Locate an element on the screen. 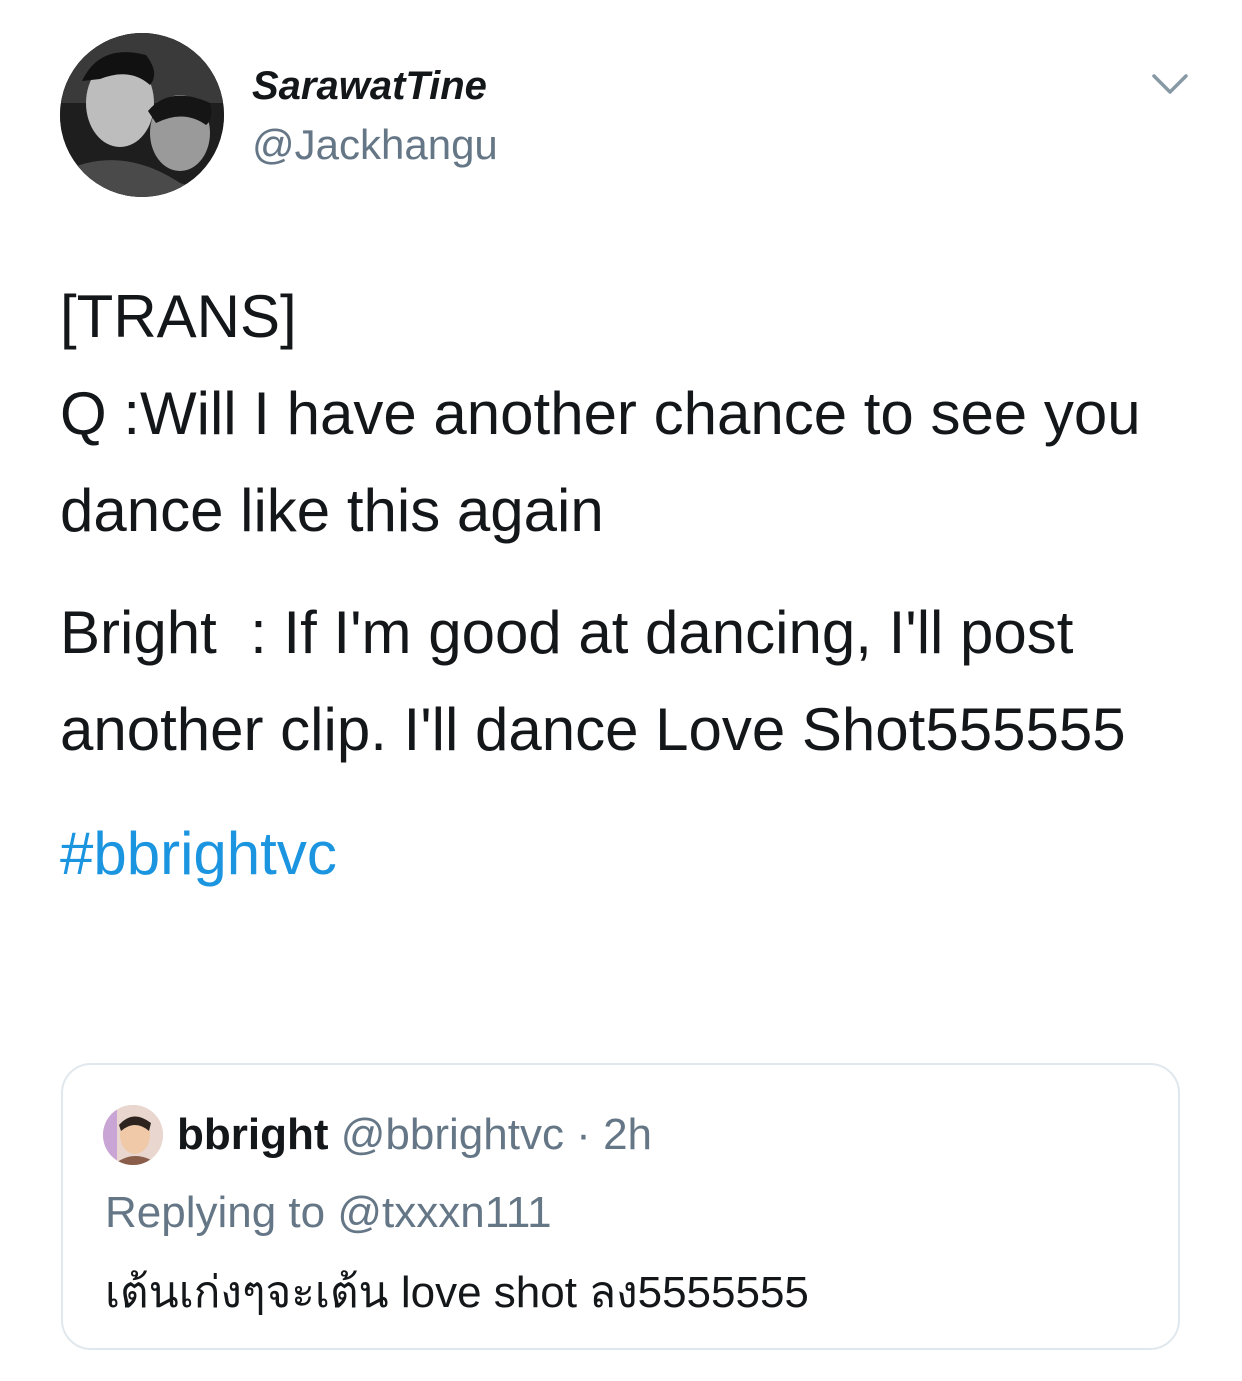  replying-to: Replying to @txxxn111 is located at coordinates (328, 1213).